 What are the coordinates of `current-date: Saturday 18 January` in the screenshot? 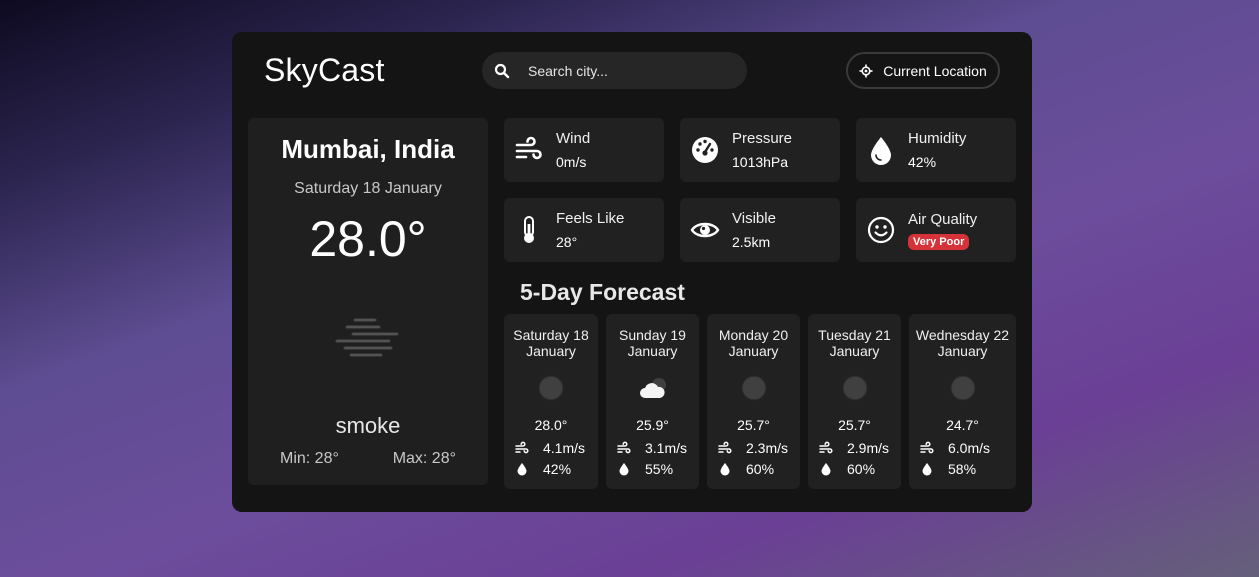 It's located at (368, 188).